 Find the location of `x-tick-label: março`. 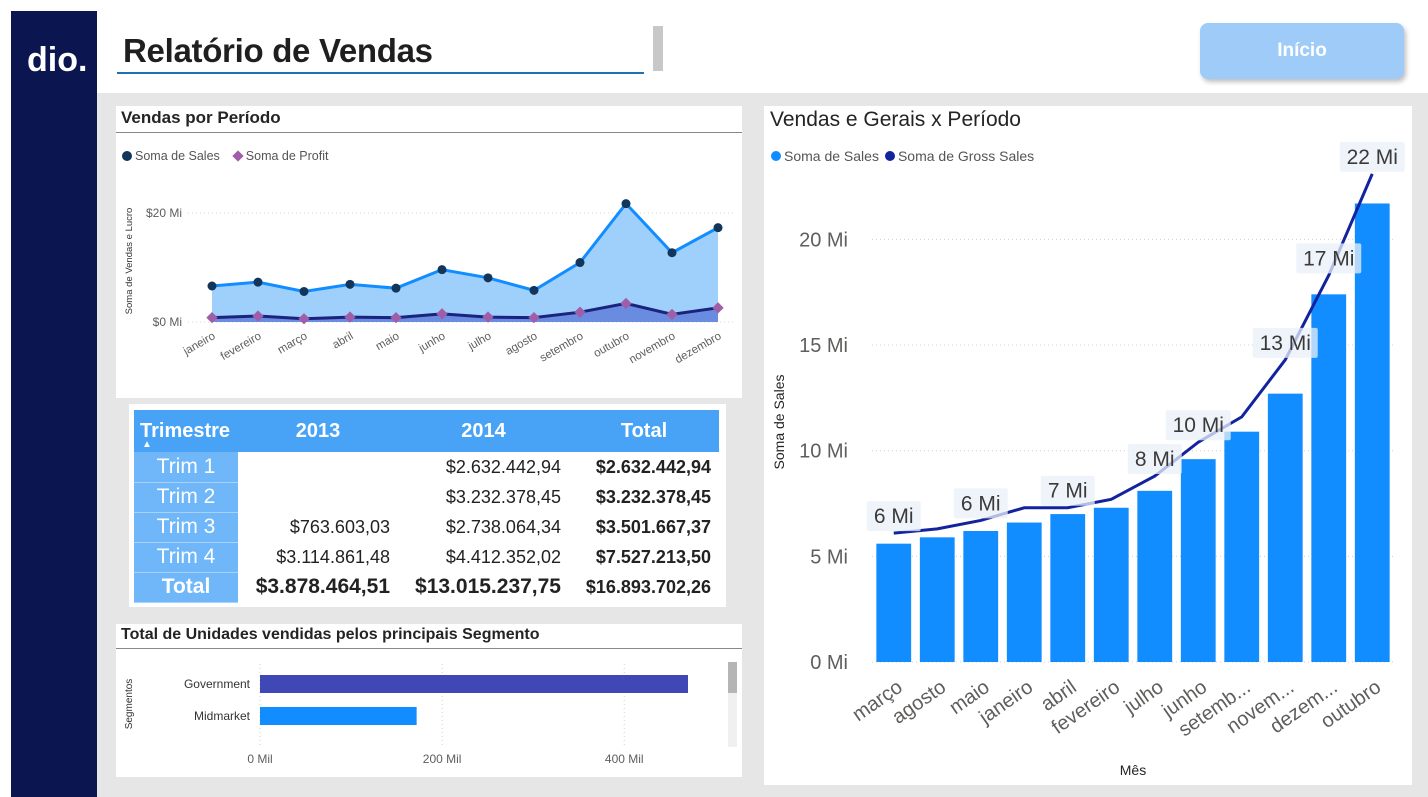

x-tick-label: março is located at coordinates (293, 343).